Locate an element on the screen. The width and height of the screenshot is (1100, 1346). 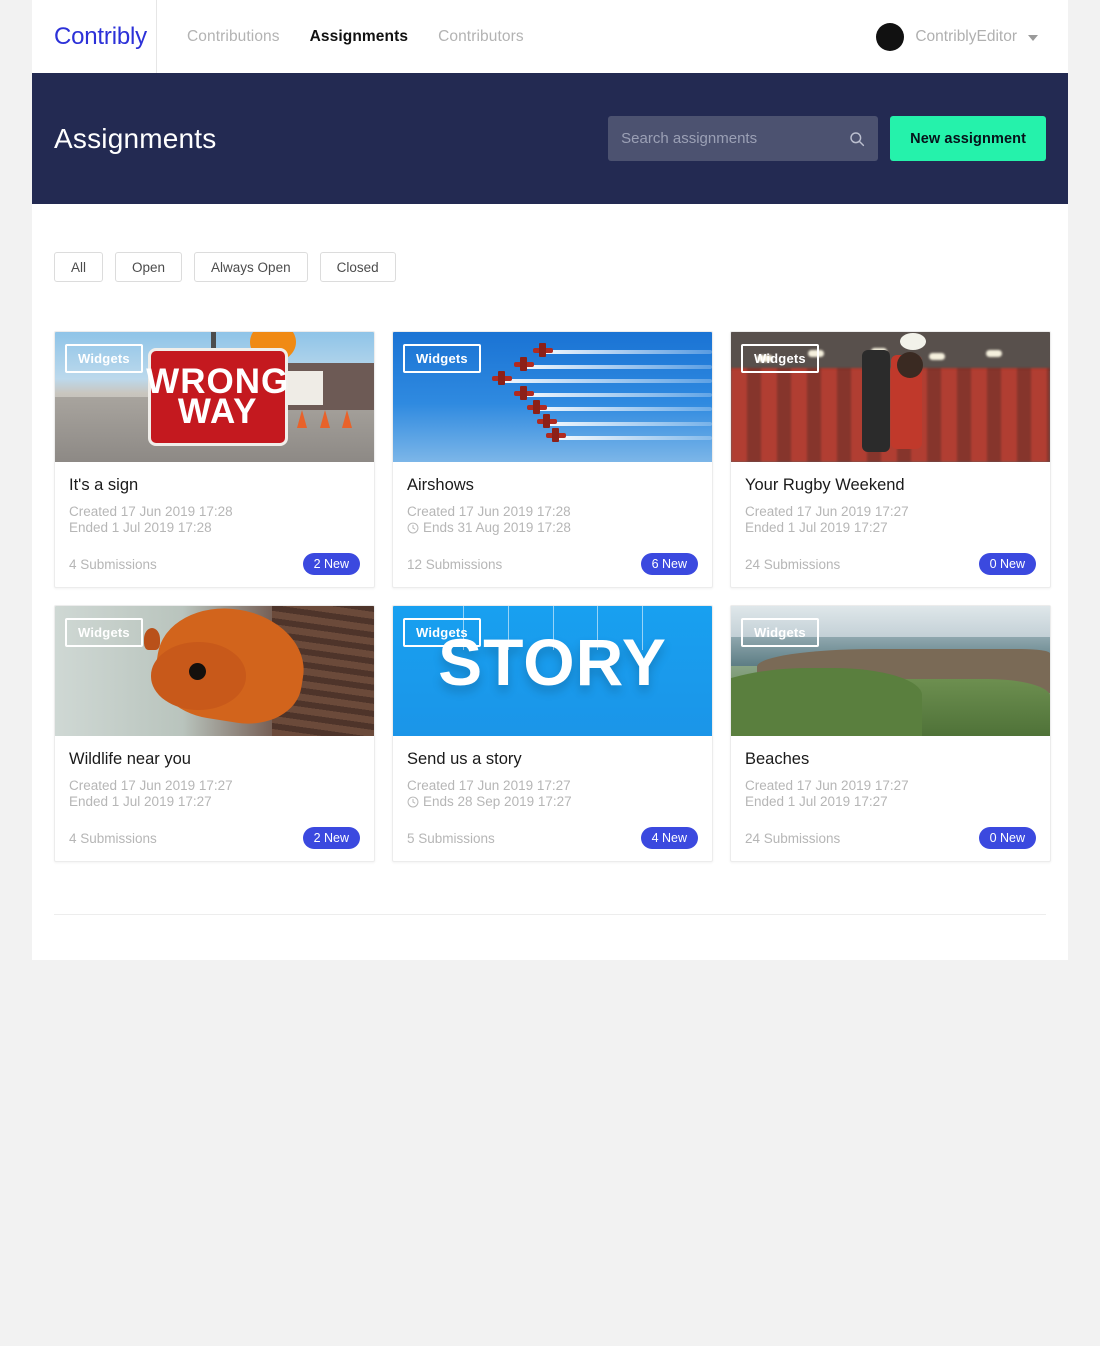
card-footer: 12 Submissions 6 New is located at coordinates (552, 564).